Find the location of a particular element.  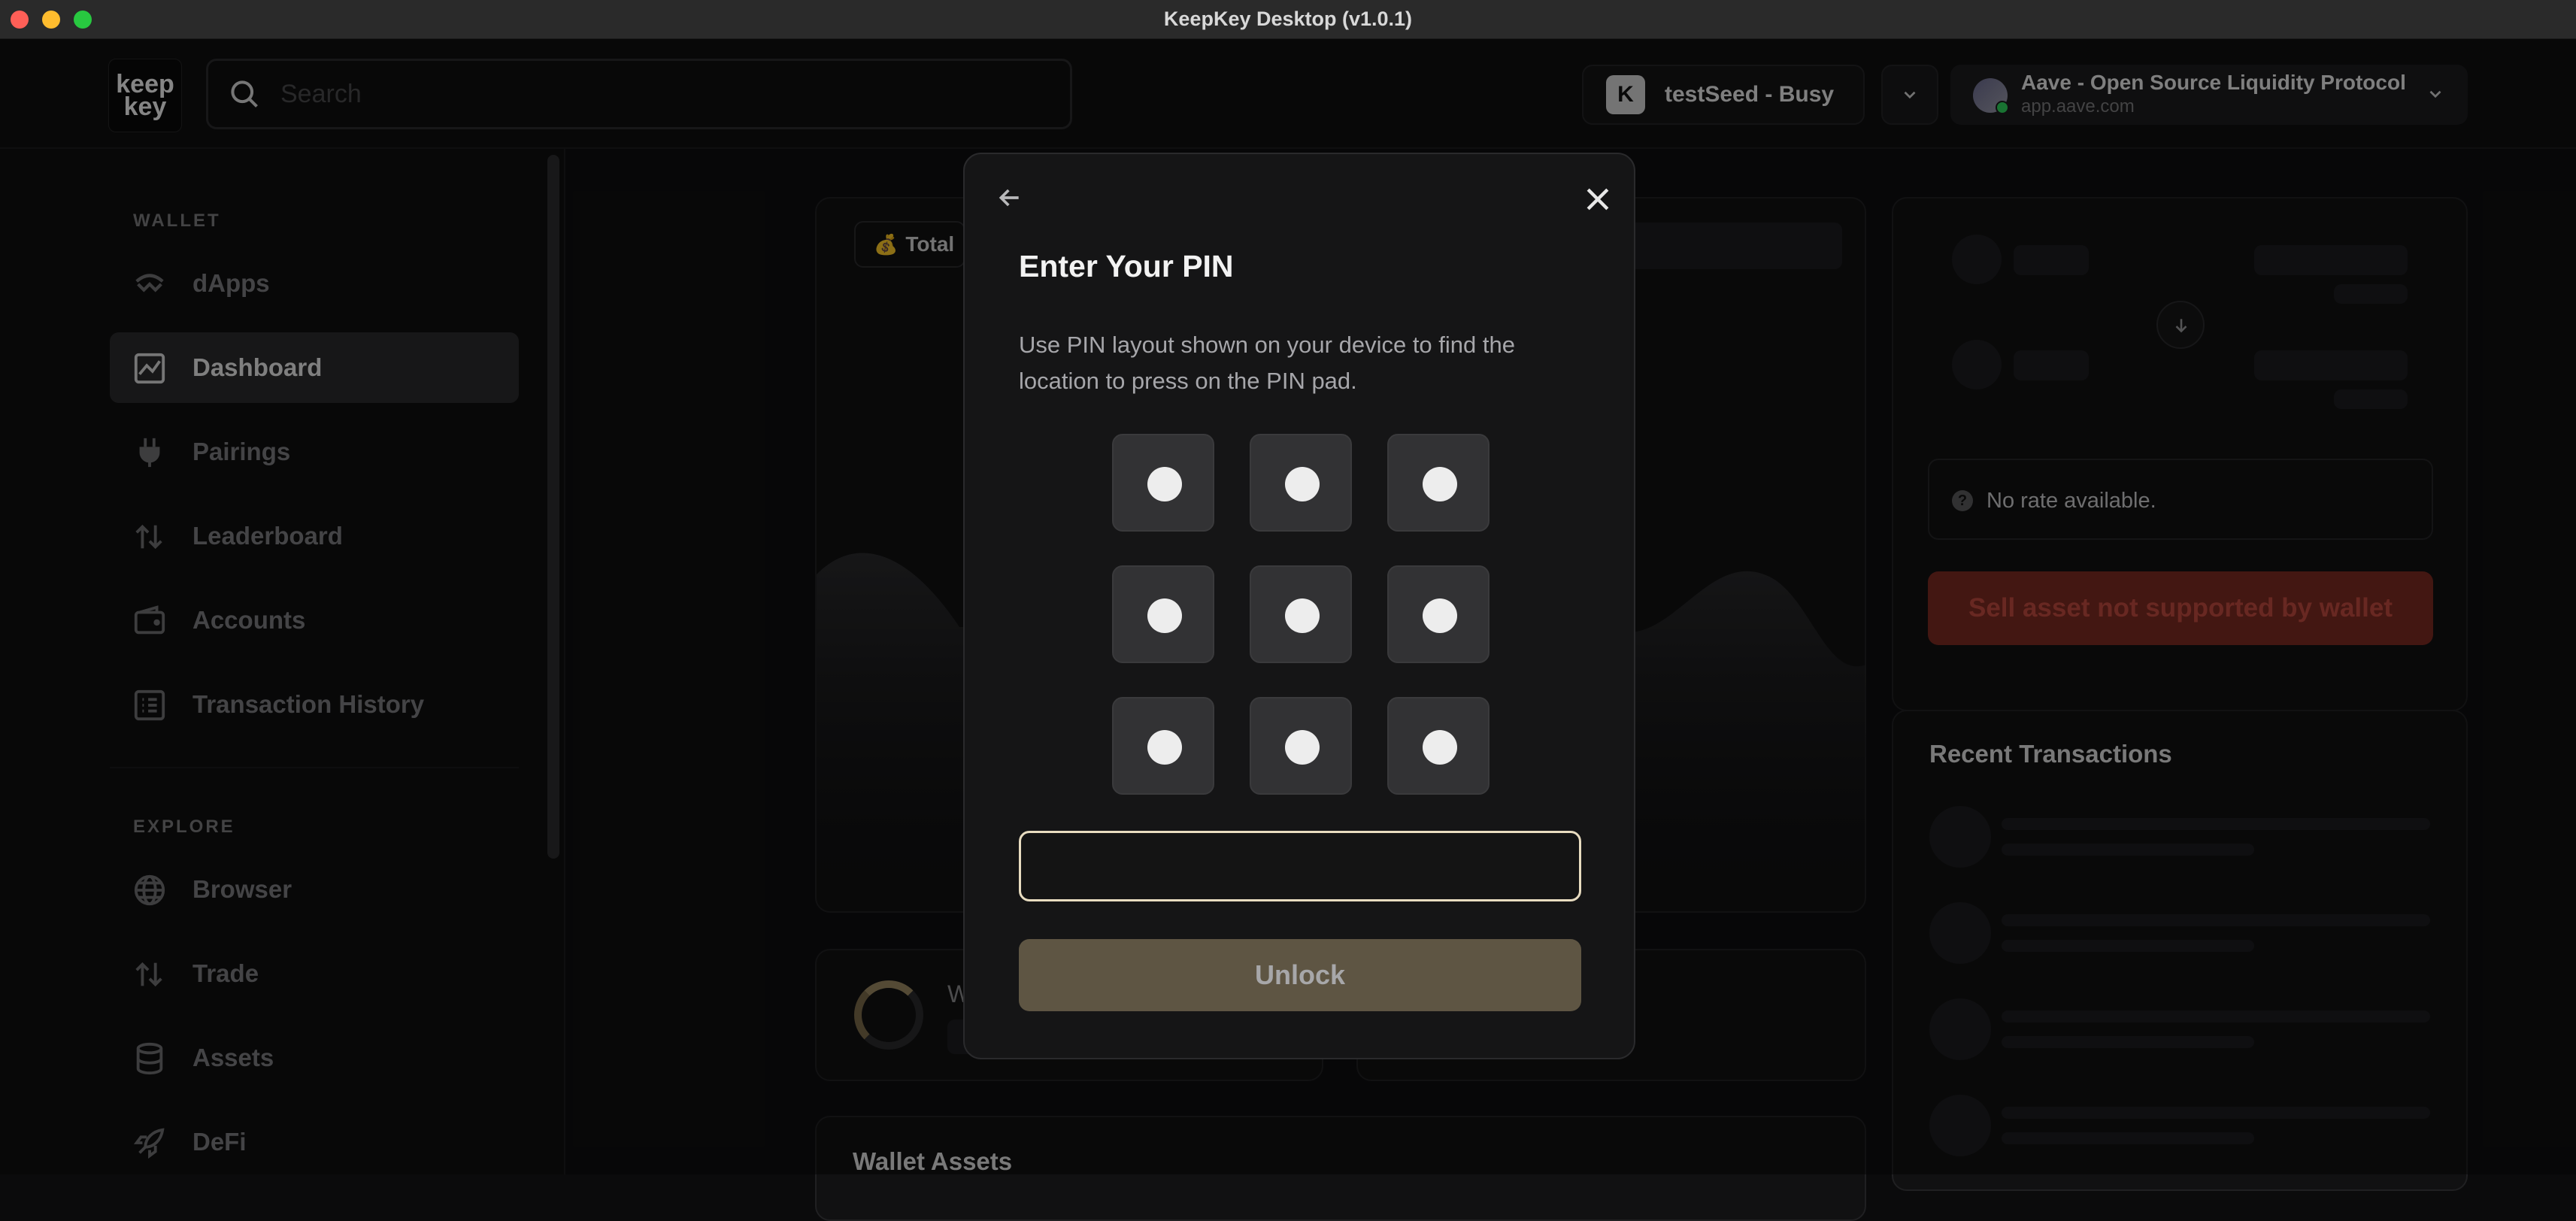

window-titlebar: KeepKey Desktop (v1.0.1) is located at coordinates (1288, 19).